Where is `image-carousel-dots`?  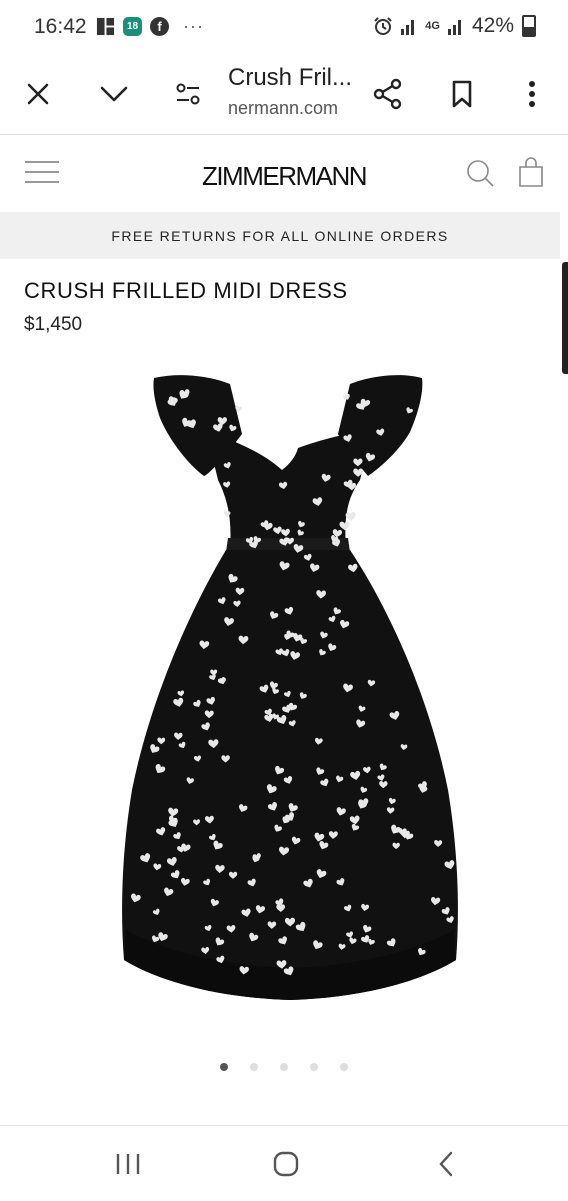 image-carousel-dots is located at coordinates (284, 1067).